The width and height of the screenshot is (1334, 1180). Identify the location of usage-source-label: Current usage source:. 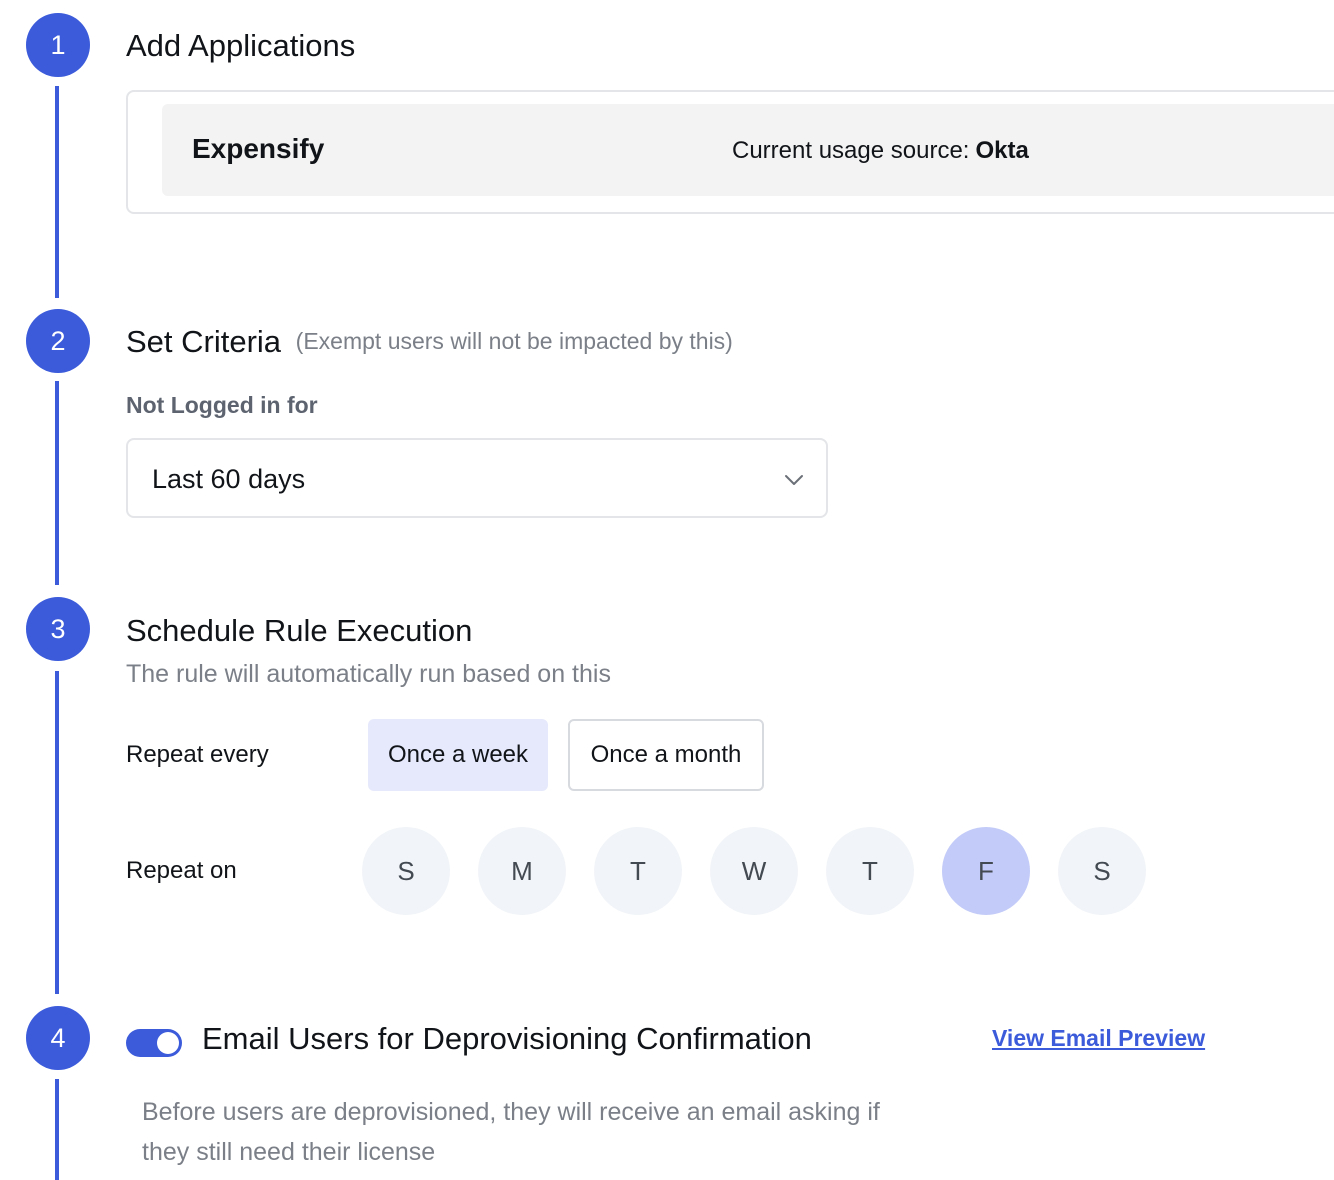
(851, 150).